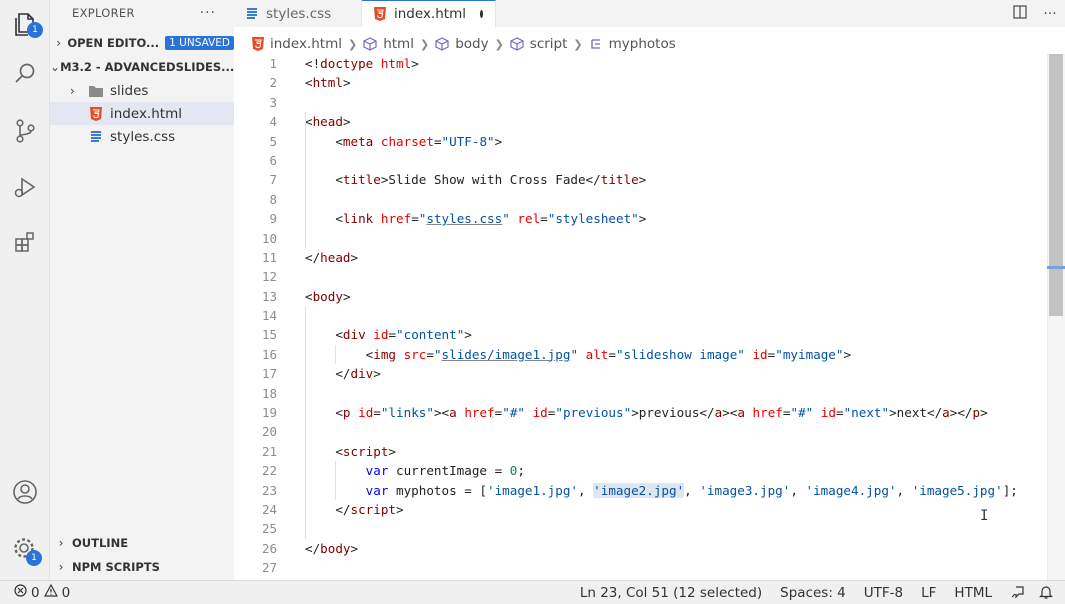  I want to click on html-file-icon, so click(380, 14).